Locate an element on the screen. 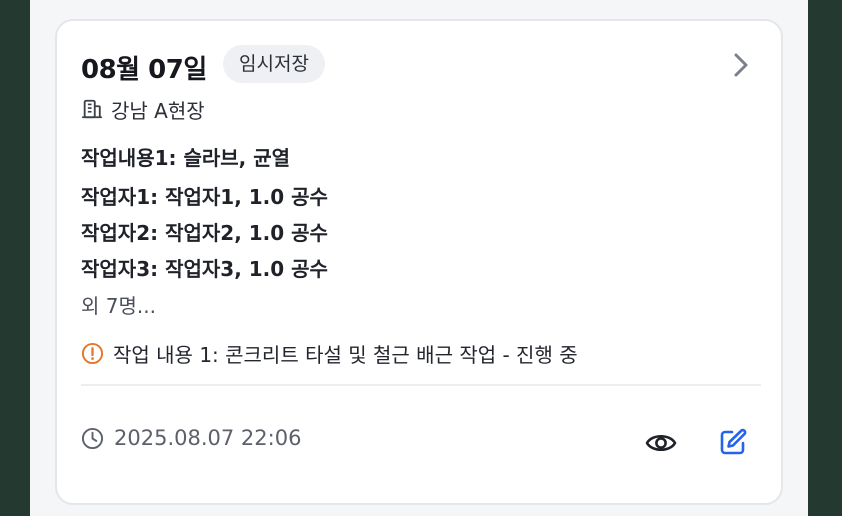 This screenshot has height=516, width=842. alert-circle-icon is located at coordinates (92, 353).